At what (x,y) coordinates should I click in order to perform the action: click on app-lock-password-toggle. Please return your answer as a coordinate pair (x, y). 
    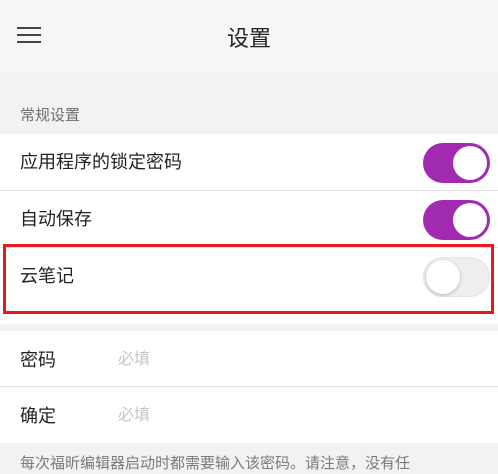
    Looking at the image, I should click on (456, 163).